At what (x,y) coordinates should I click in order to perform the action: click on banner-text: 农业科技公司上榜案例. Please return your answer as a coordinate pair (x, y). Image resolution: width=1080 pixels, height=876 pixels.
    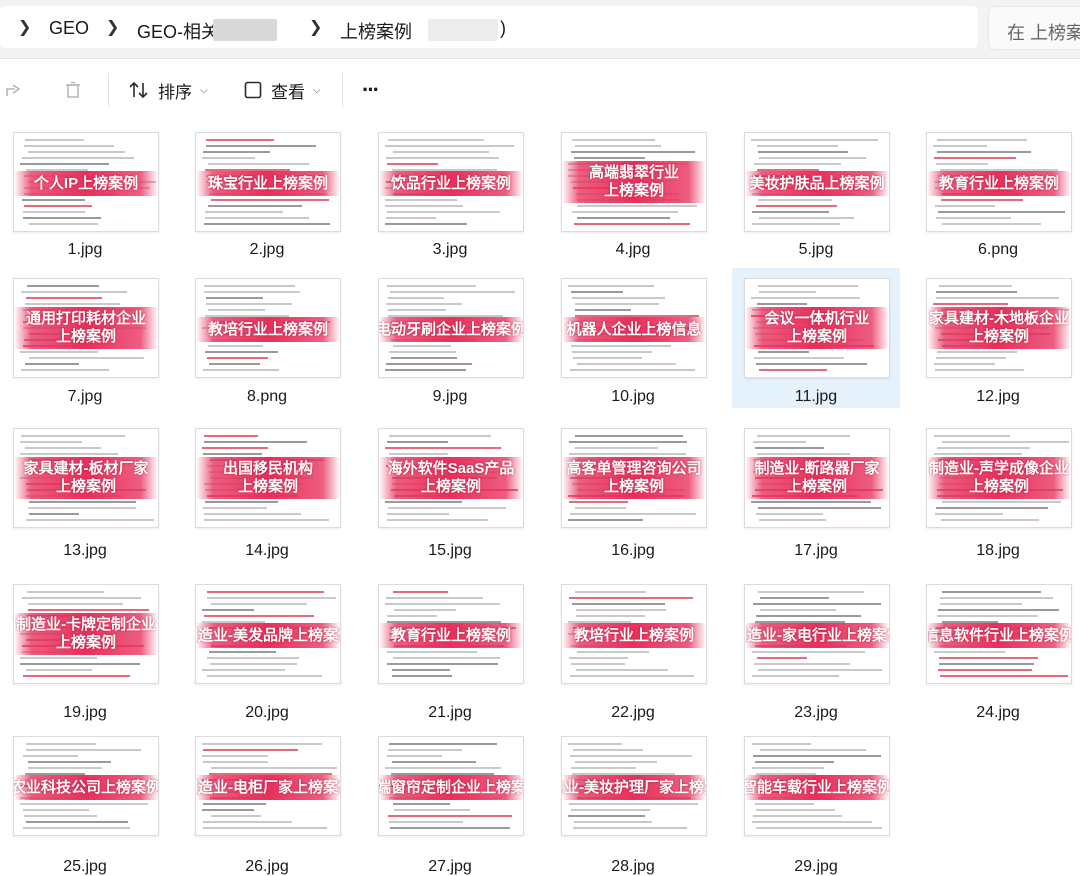
    Looking at the image, I should click on (86, 787).